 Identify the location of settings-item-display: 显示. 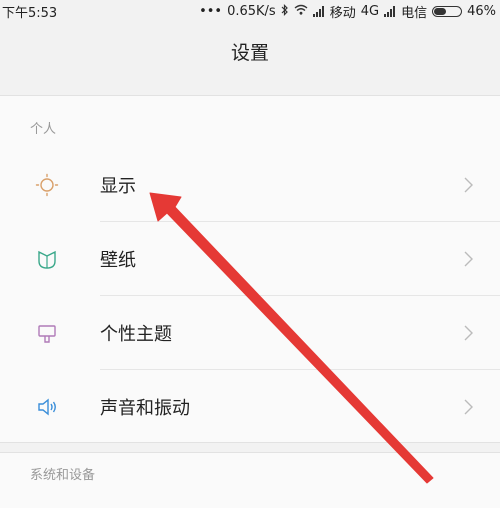
(250, 185).